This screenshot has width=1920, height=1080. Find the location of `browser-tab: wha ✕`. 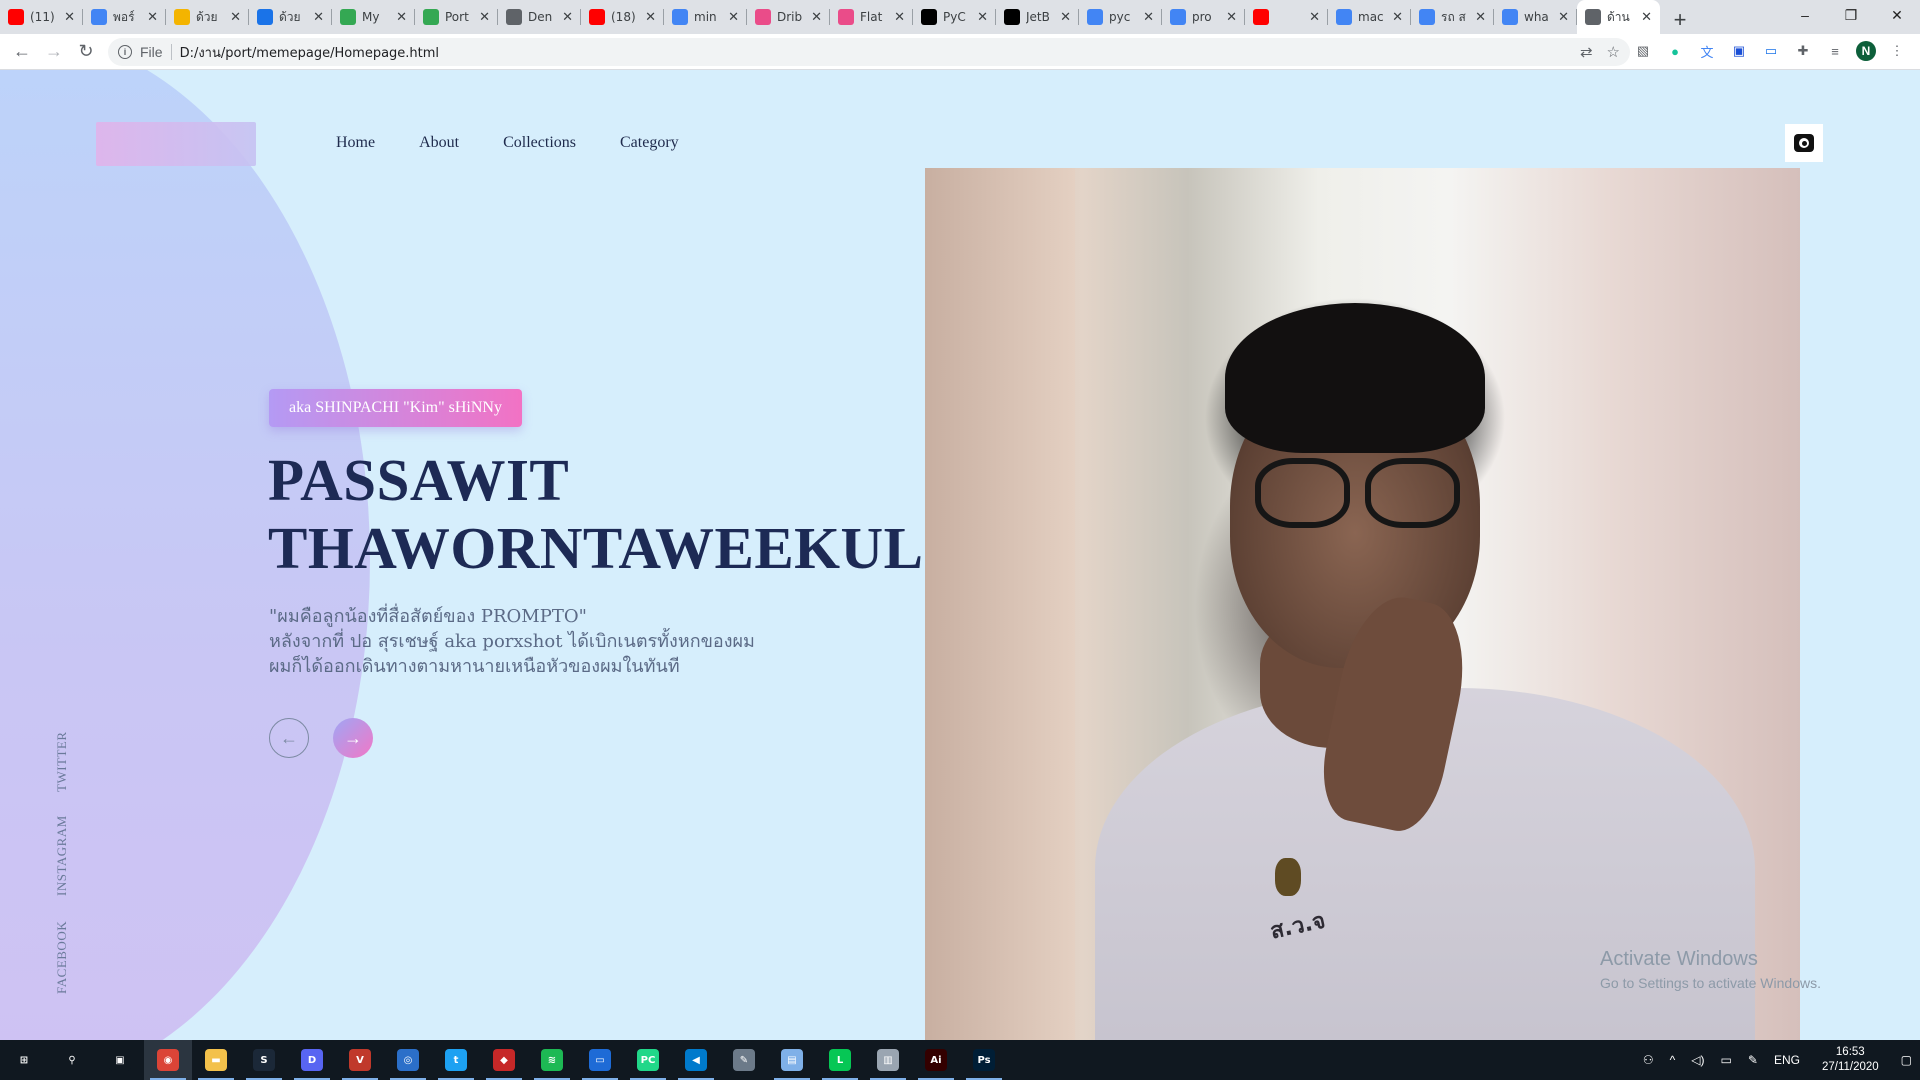

browser-tab: wha ✕ is located at coordinates (1535, 17).